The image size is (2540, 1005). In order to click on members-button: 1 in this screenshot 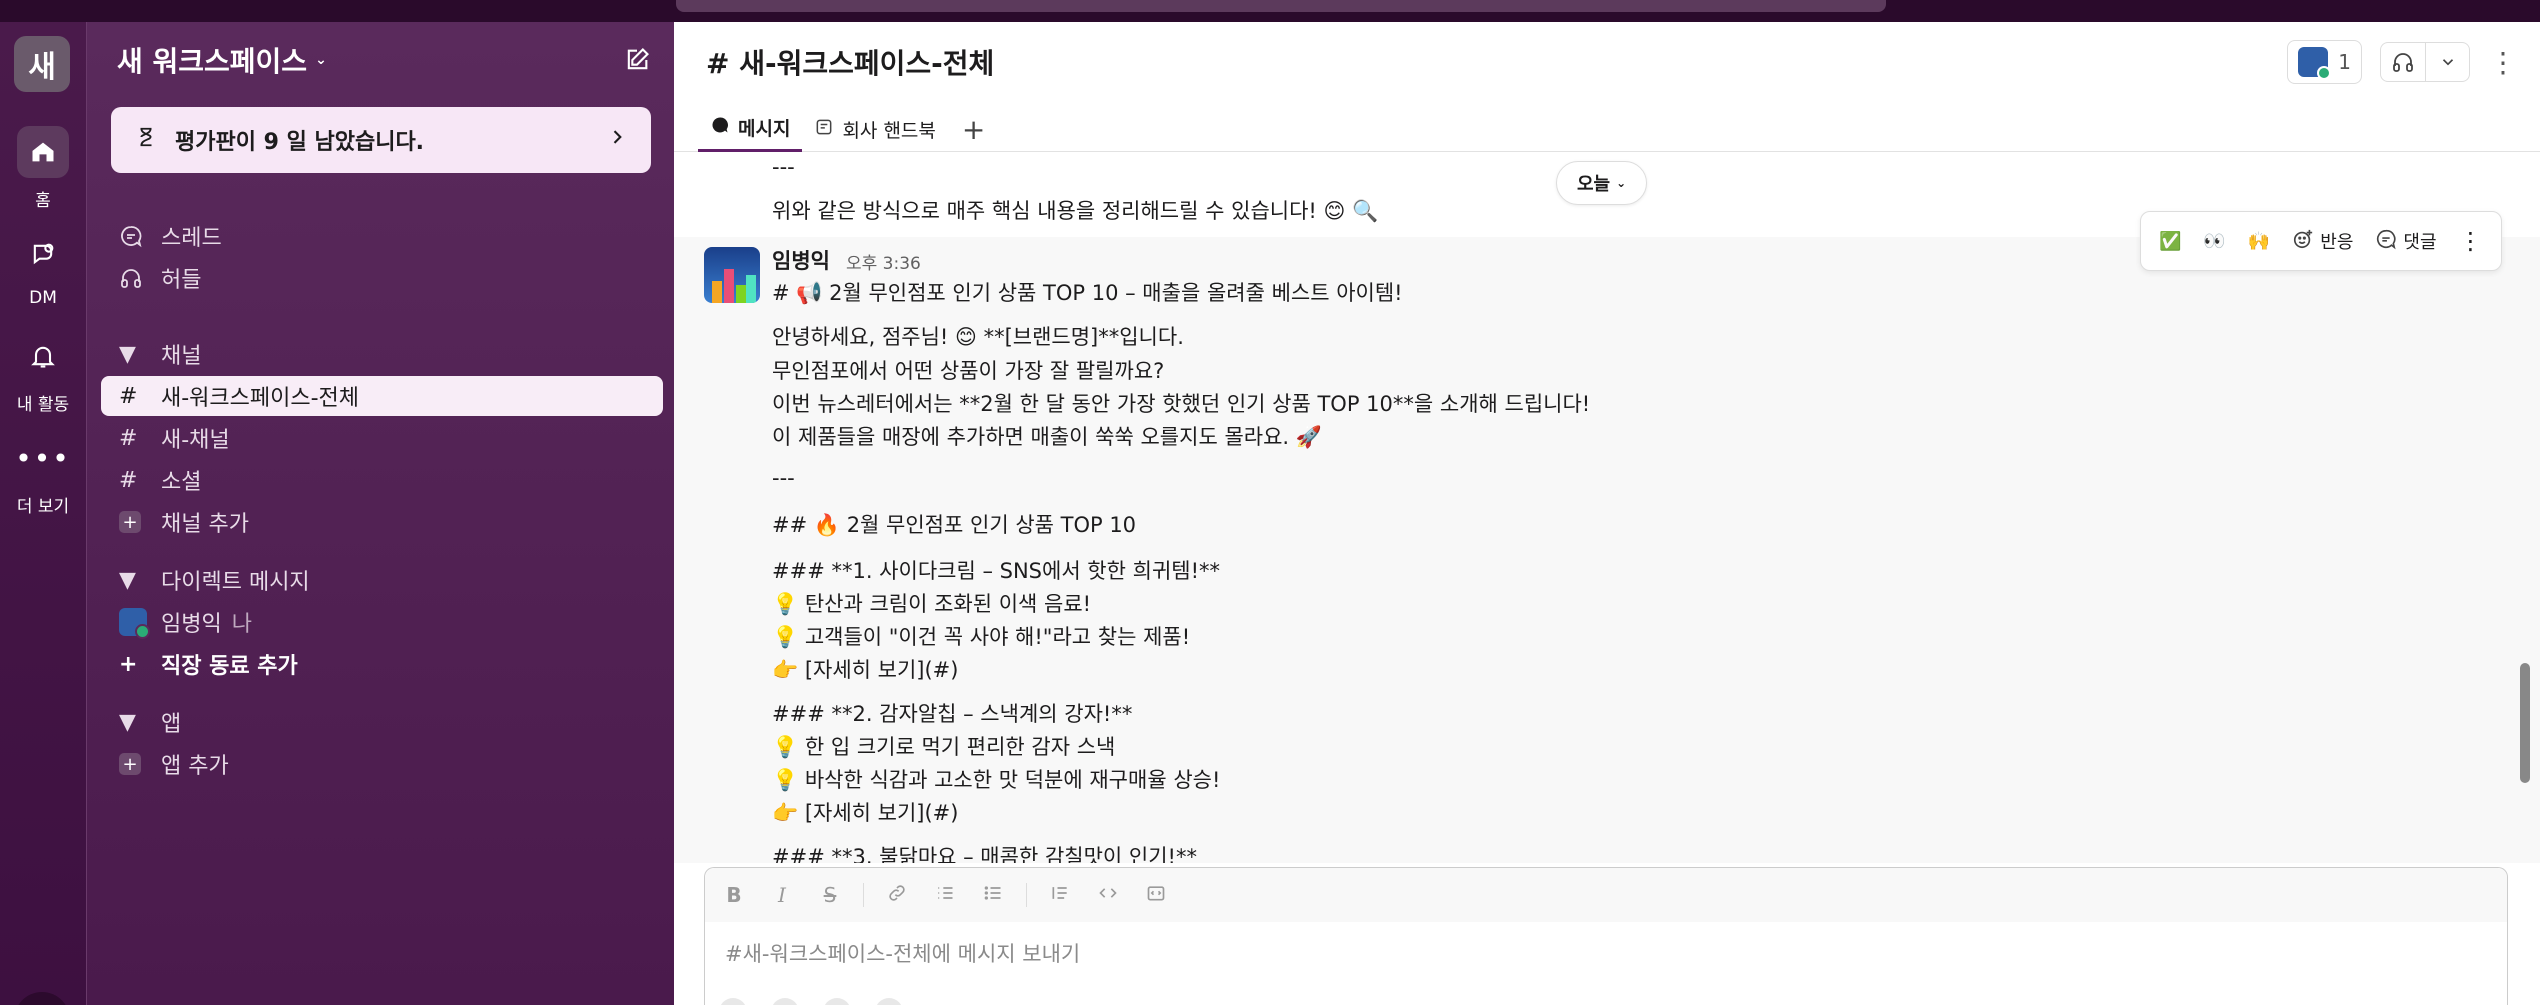, I will do `click(2324, 62)`.